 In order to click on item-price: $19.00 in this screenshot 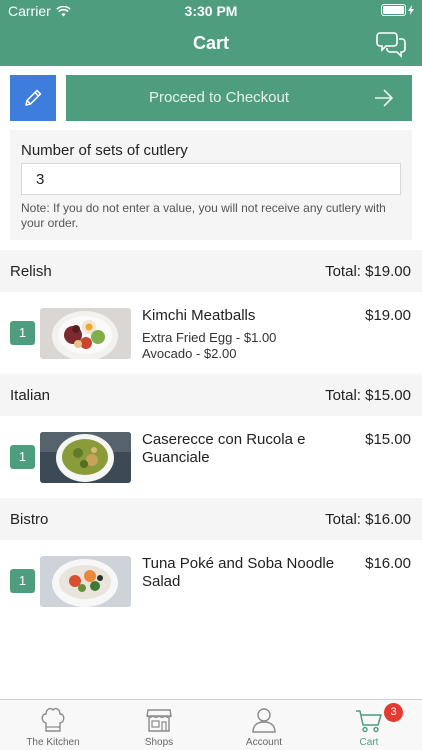, I will do `click(388, 315)`.